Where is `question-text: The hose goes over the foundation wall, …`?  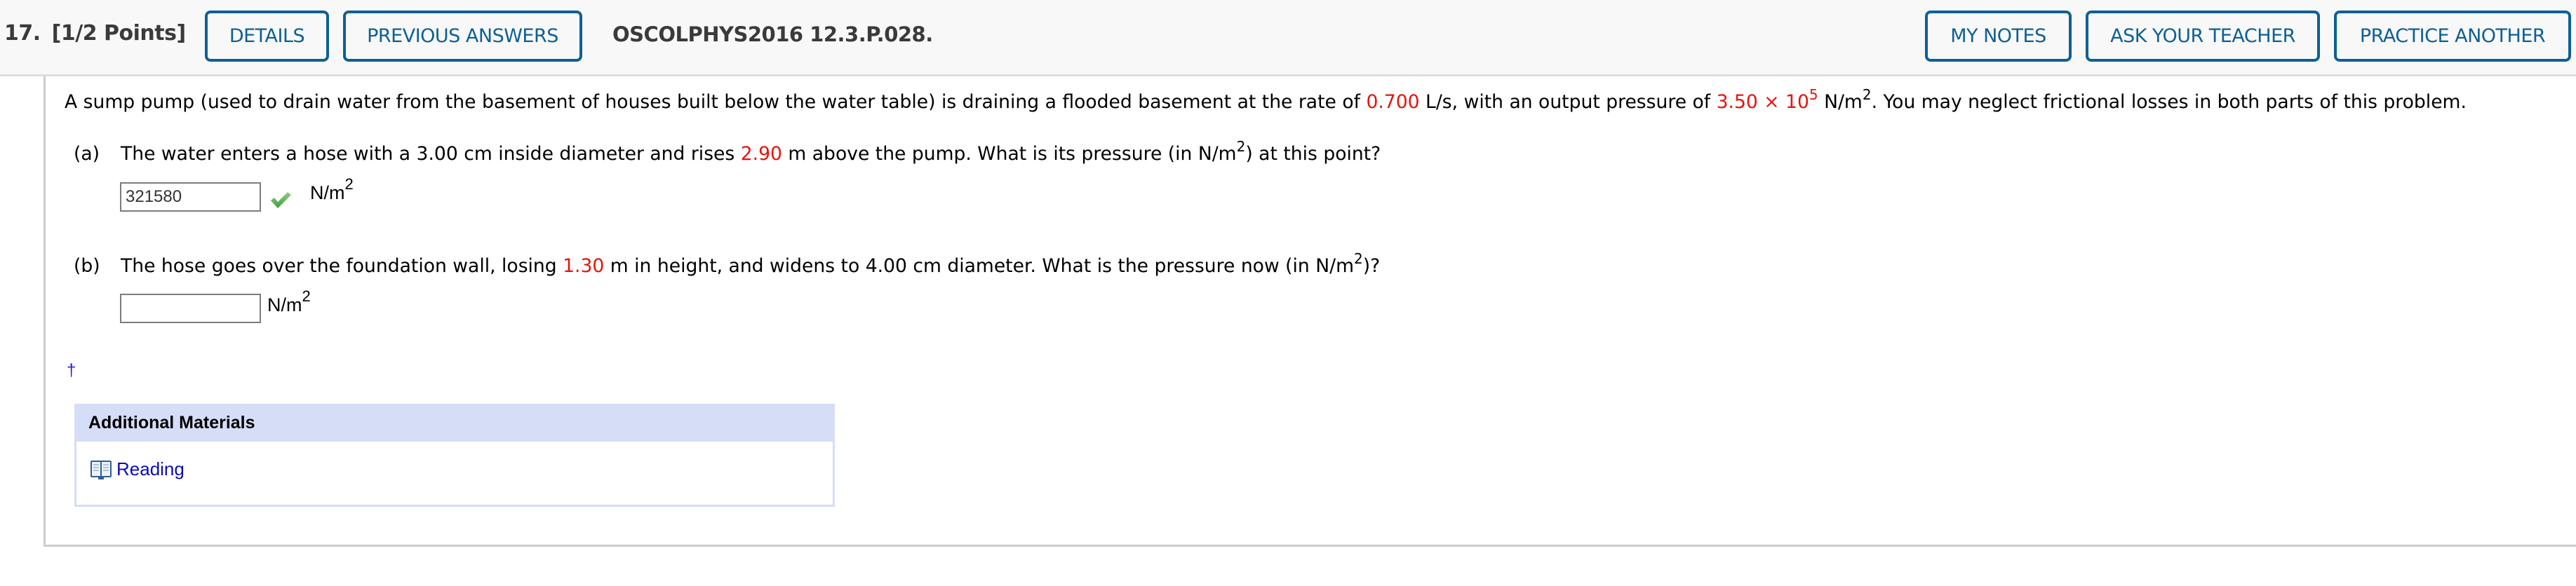 question-text: The hose goes over the foundation wall, … is located at coordinates (342, 266).